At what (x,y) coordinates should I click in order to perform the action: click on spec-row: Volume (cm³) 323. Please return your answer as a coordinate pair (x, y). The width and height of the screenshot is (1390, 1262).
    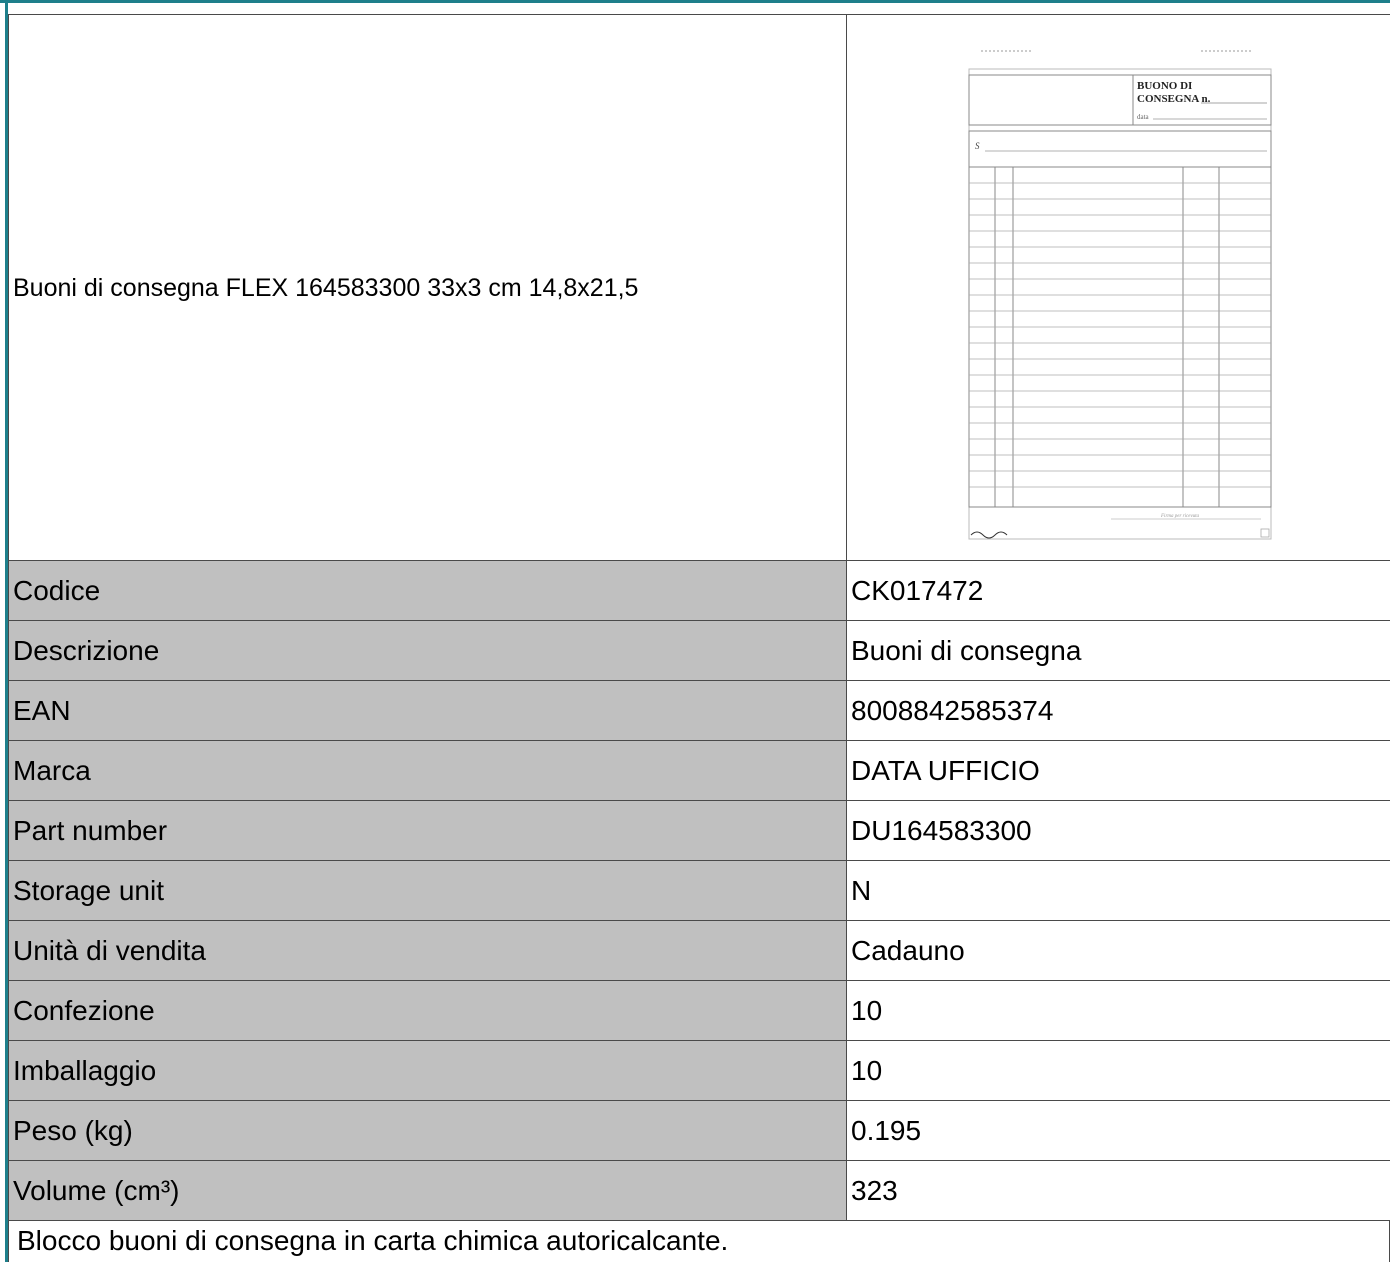
    Looking at the image, I should click on (699, 1190).